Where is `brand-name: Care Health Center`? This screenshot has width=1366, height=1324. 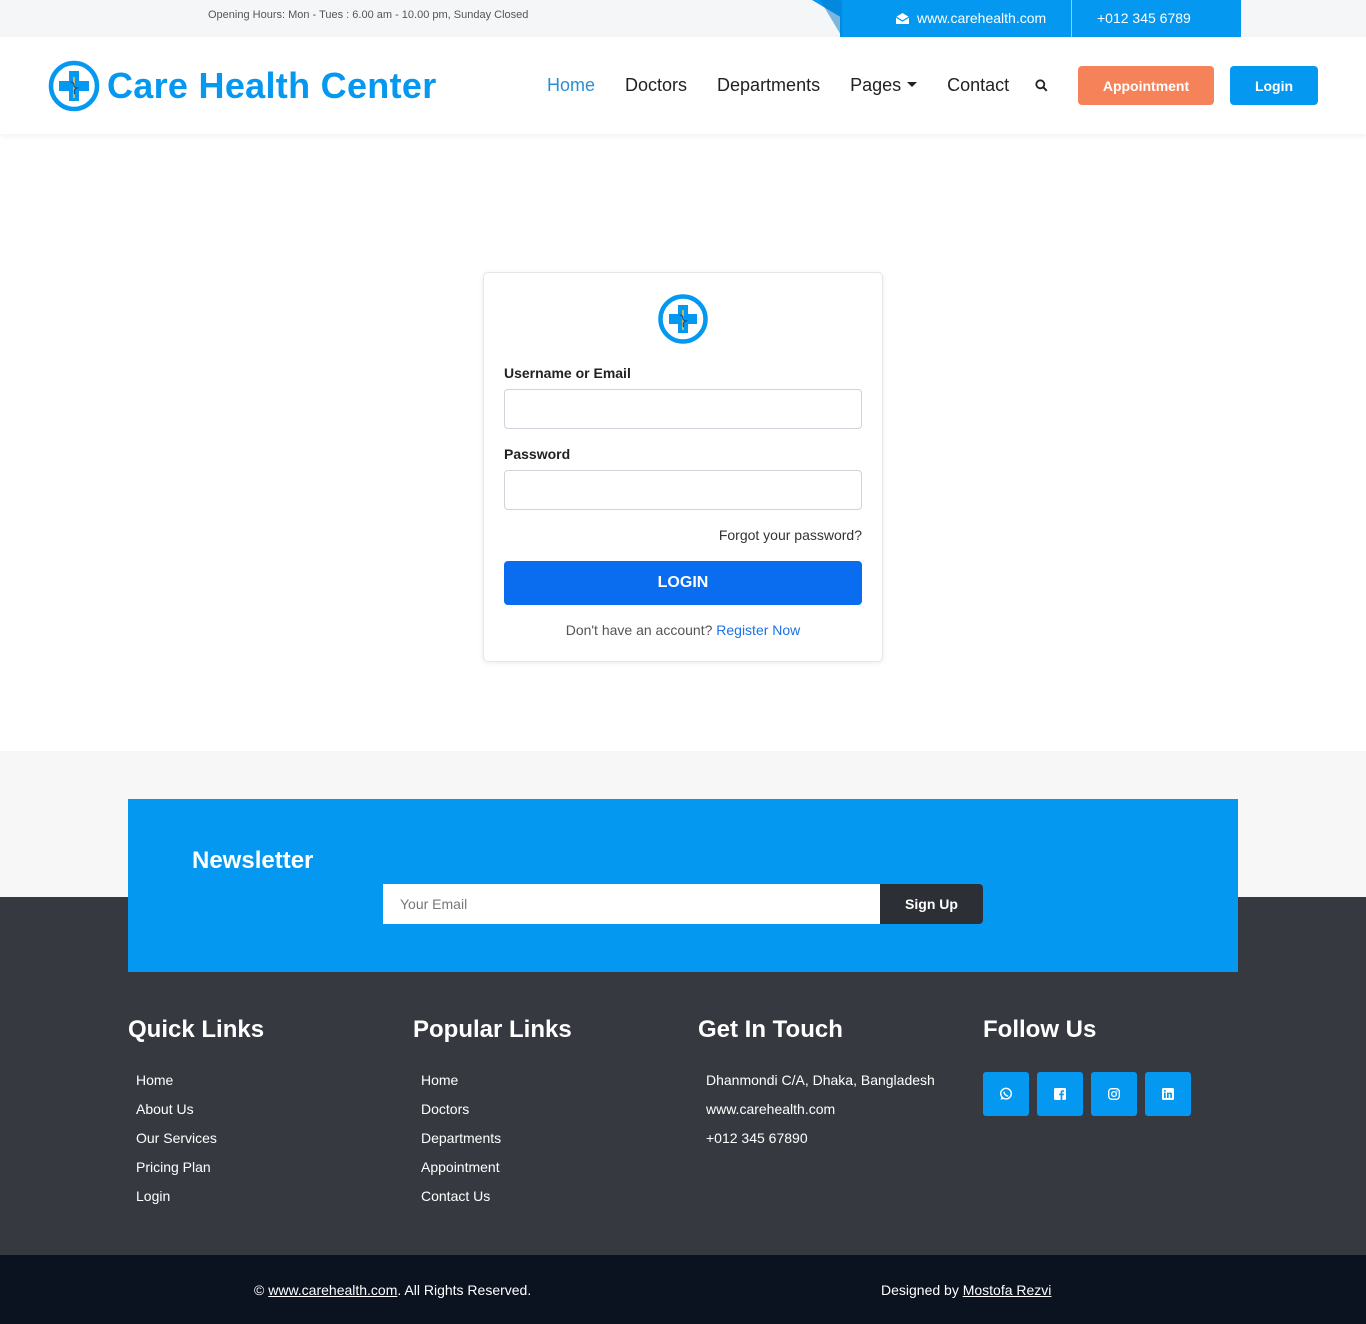 brand-name: Care Health Center is located at coordinates (272, 85).